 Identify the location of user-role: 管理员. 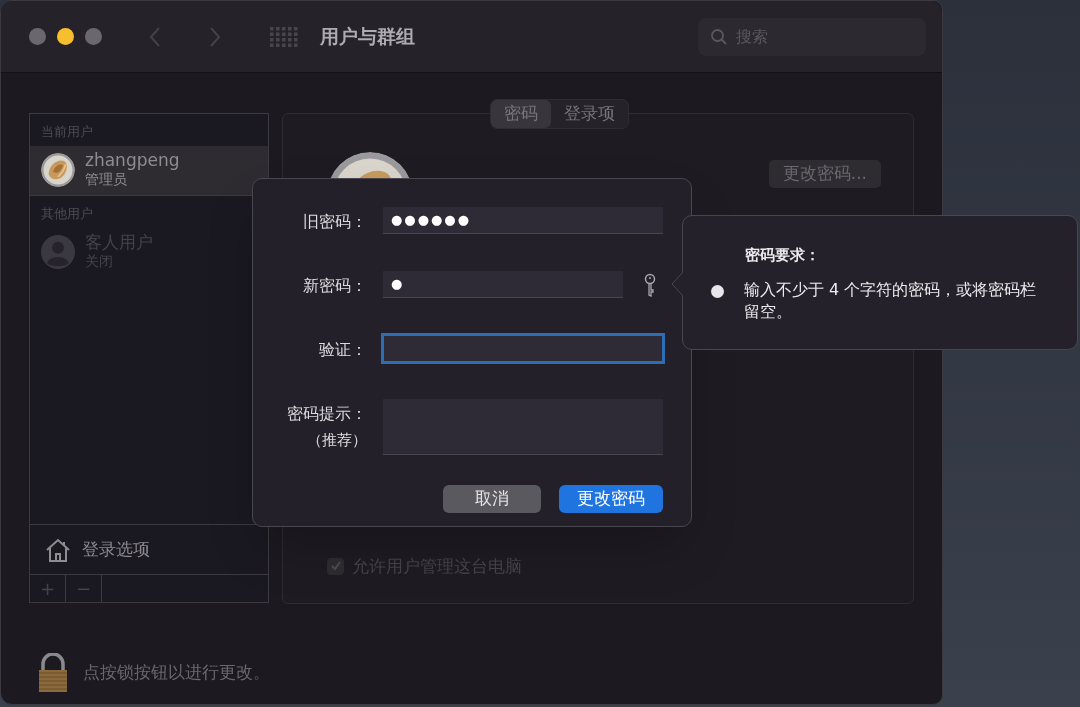
(106, 179).